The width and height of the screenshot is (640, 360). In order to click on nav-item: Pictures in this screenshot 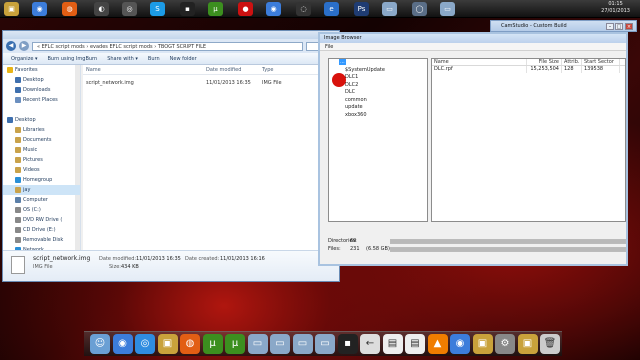, I will do `click(41, 160)`.